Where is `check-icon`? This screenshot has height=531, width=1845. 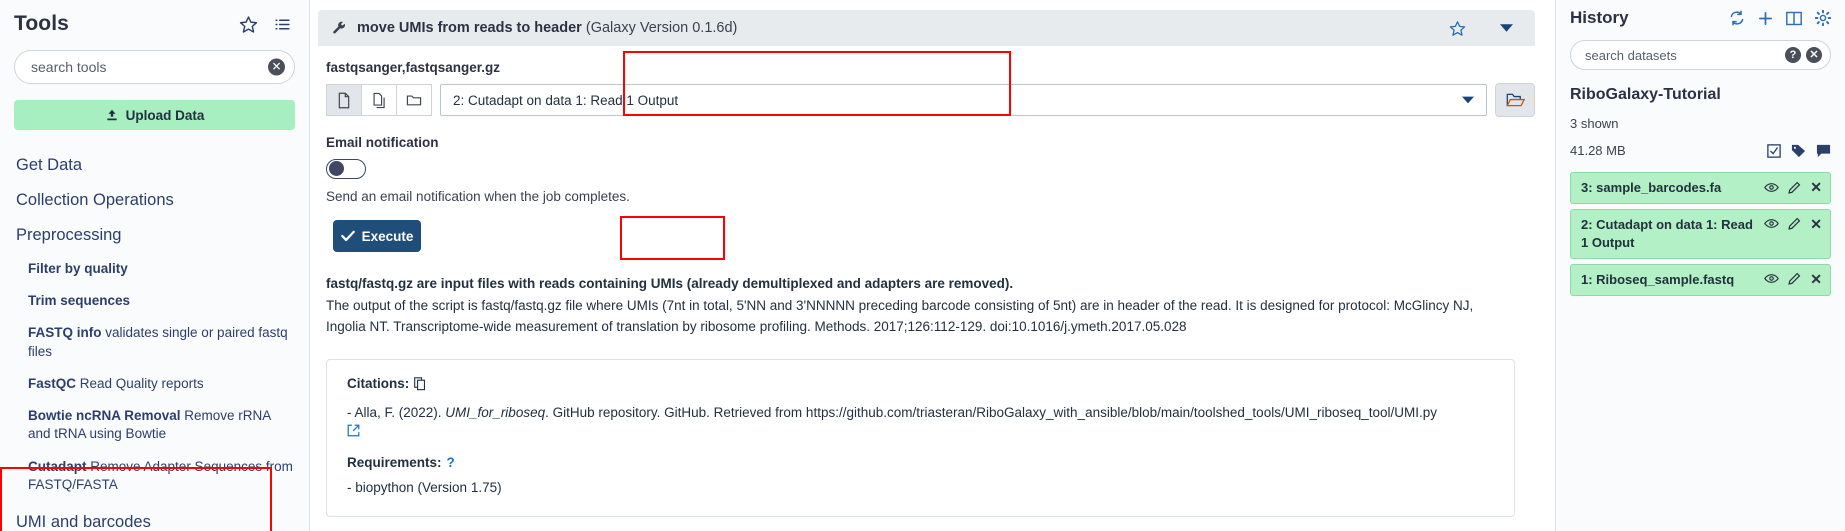 check-icon is located at coordinates (347, 236).